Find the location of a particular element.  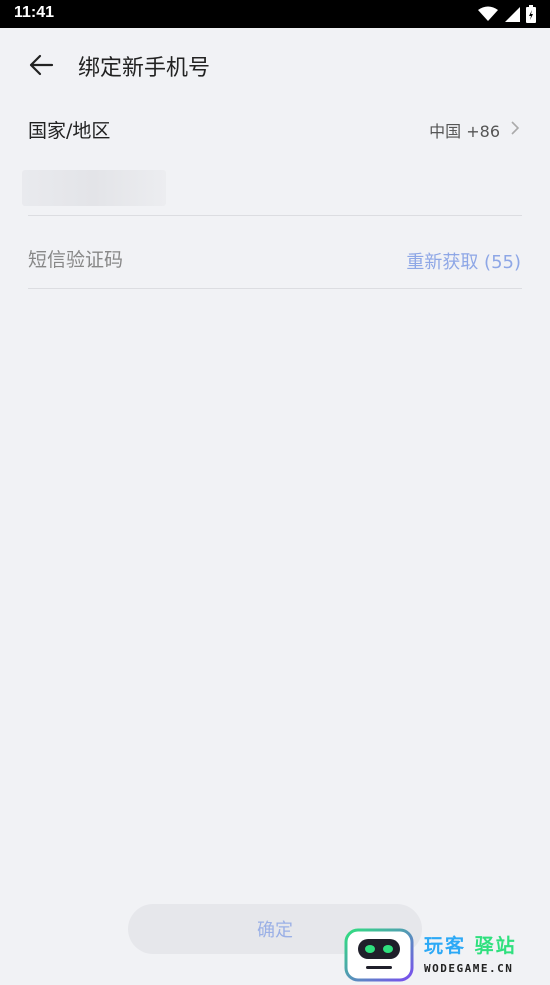

robot-logo-icon is located at coordinates (379, 955).